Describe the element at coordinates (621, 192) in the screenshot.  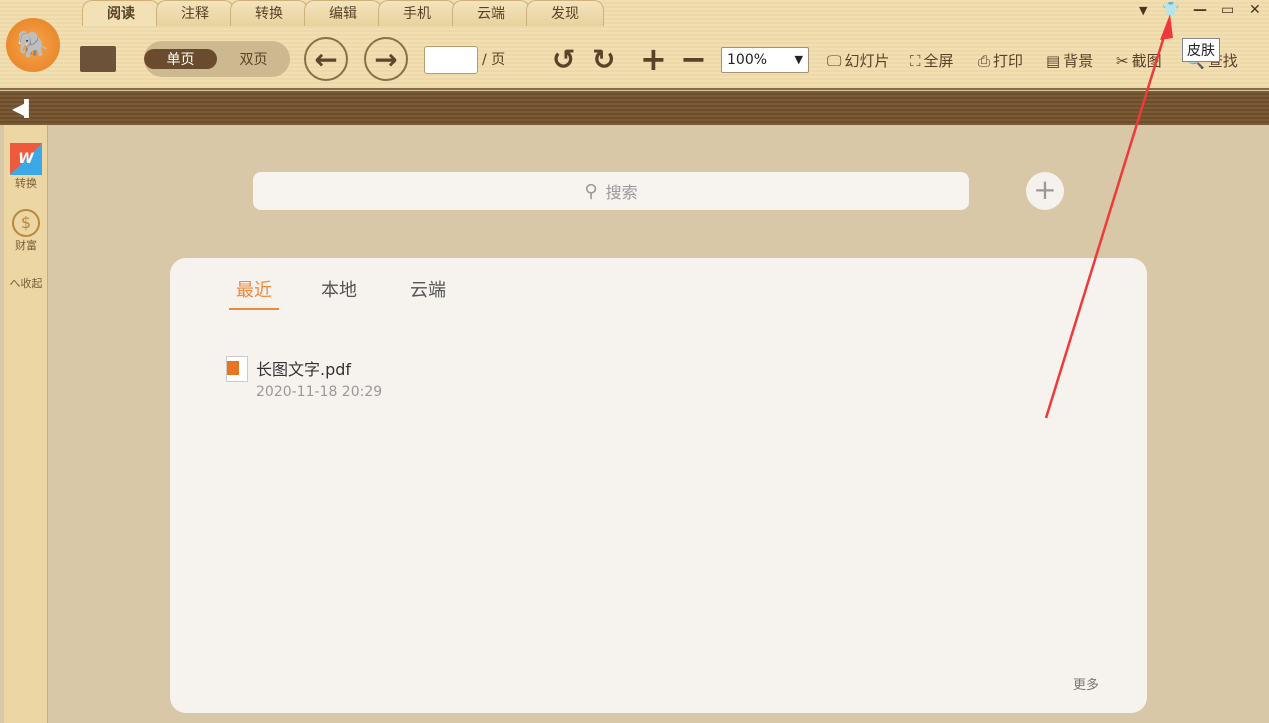
I see `search-placeholder: 搜索` at that location.